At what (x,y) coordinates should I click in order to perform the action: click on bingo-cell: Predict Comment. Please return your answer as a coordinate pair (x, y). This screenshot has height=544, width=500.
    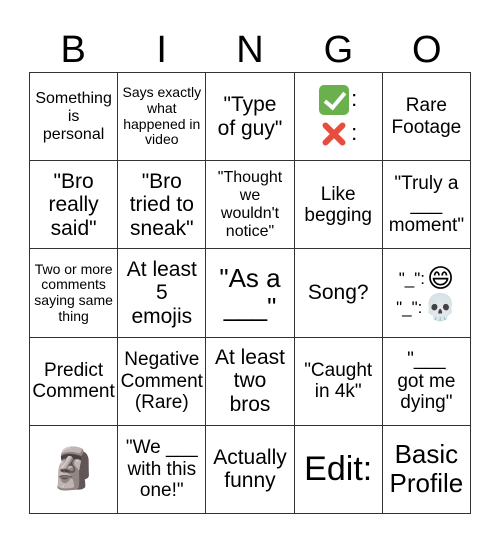
    Looking at the image, I should click on (74, 381).